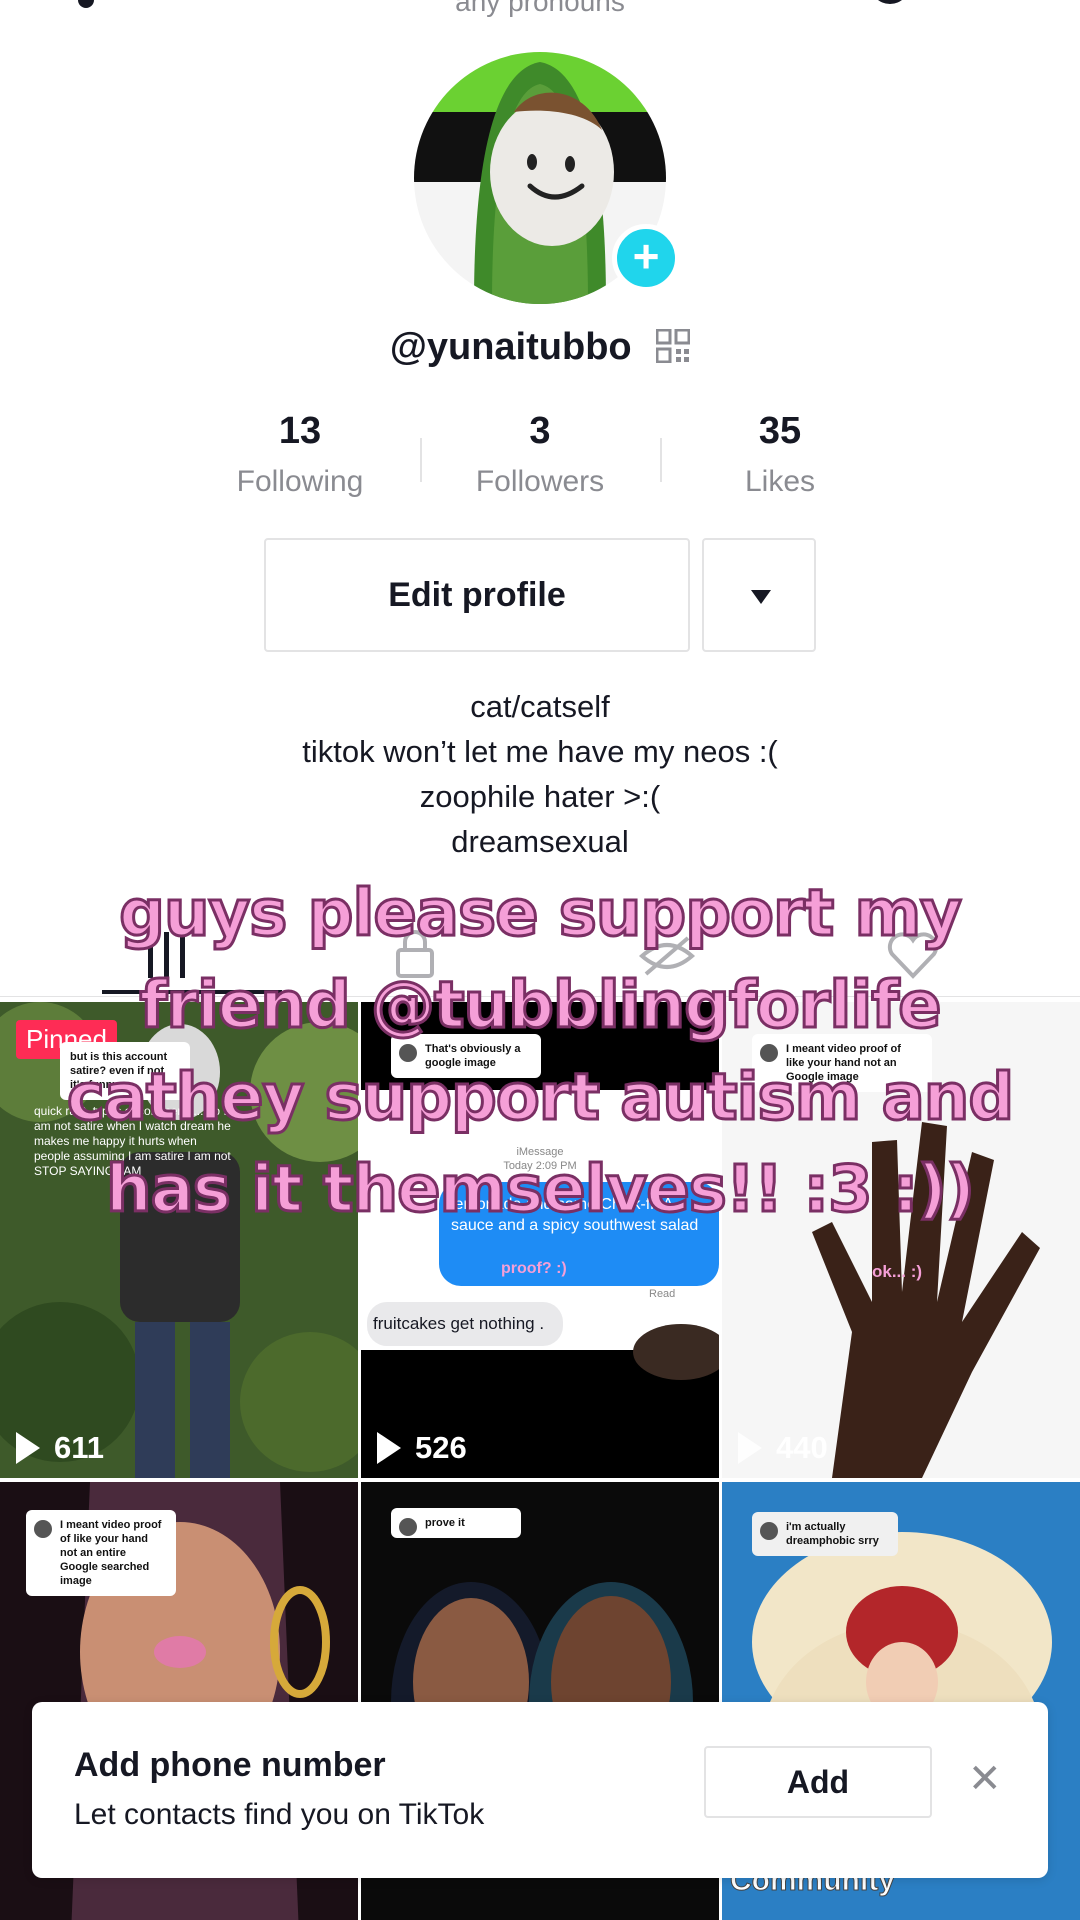 This screenshot has width=1080, height=1920. Describe the element at coordinates (540, 8) in the screenshot. I see `pronouns-text: any pronouns` at that location.